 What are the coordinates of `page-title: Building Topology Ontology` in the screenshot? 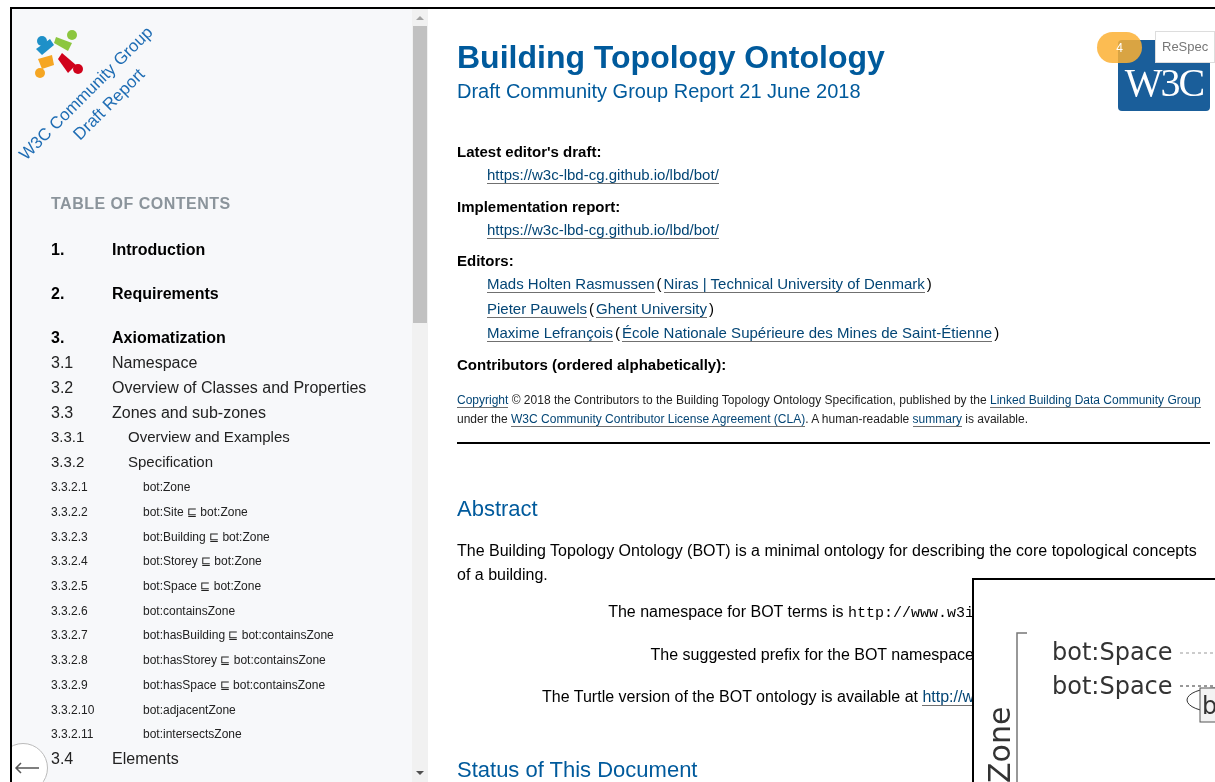 It's located at (671, 57).